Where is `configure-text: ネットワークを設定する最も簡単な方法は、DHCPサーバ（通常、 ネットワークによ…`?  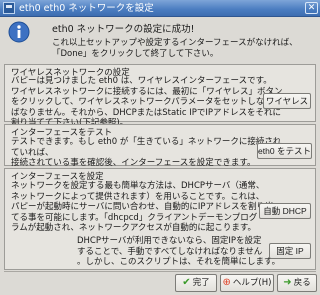
configure-text: ネットワークを設定する最も簡単な方法は、DHCPサーバ（通常、 ネットワークによ… is located at coordinates (142, 207).